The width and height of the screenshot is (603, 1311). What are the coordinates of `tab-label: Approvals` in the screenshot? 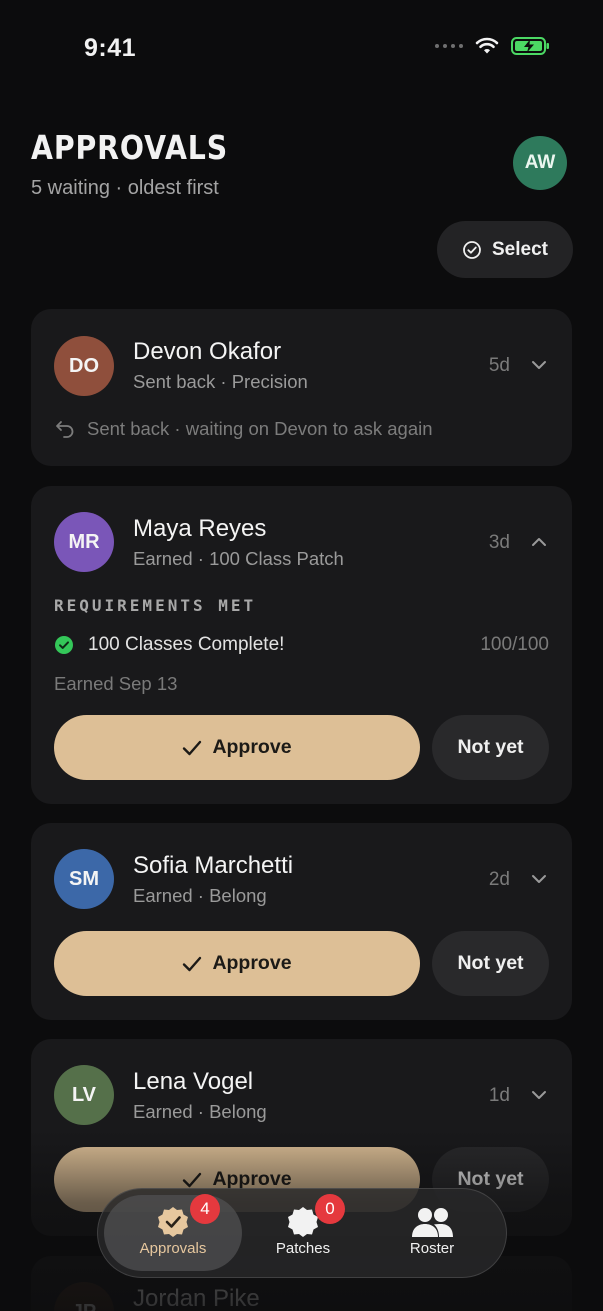 It's located at (173, 1248).